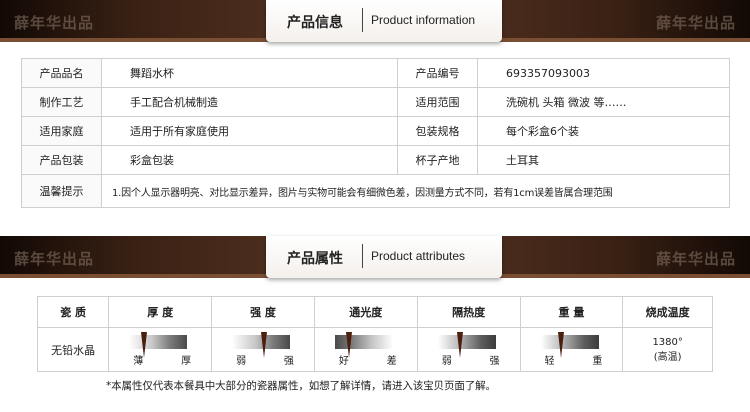  What do you see at coordinates (603, 160) in the screenshot?
I see `info-value: 土耳其` at bounding box center [603, 160].